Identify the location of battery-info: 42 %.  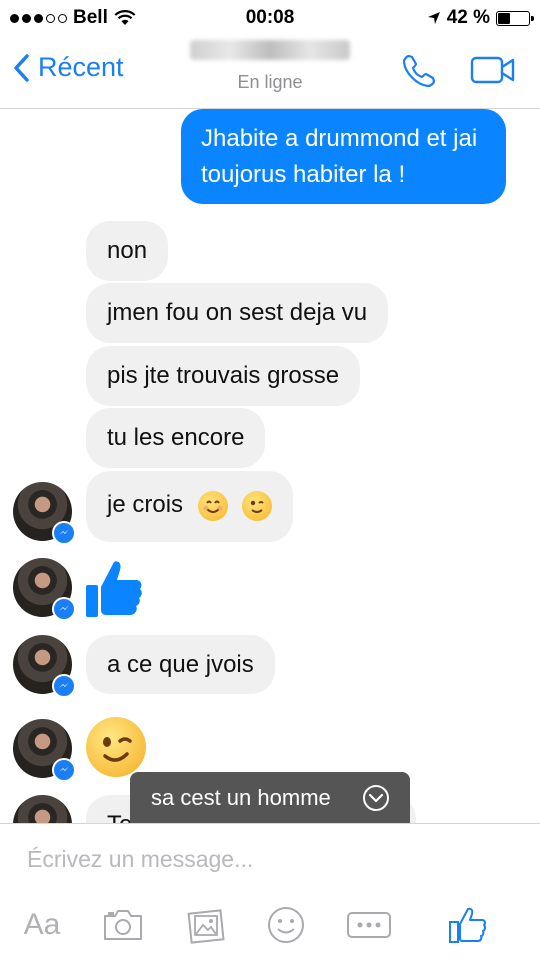
(480, 18).